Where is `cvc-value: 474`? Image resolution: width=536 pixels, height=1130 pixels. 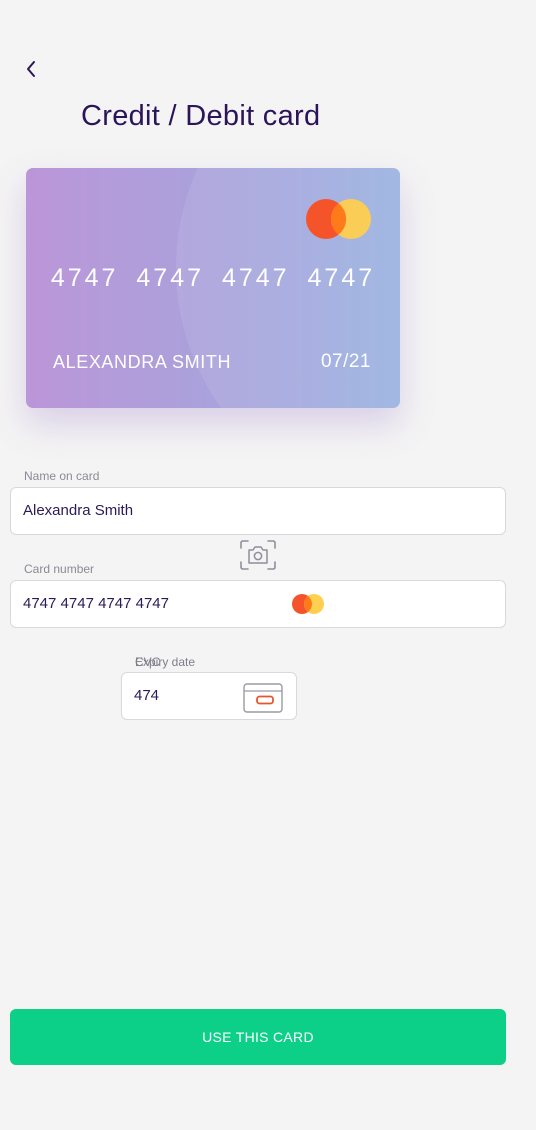 cvc-value: 474 is located at coordinates (147, 695).